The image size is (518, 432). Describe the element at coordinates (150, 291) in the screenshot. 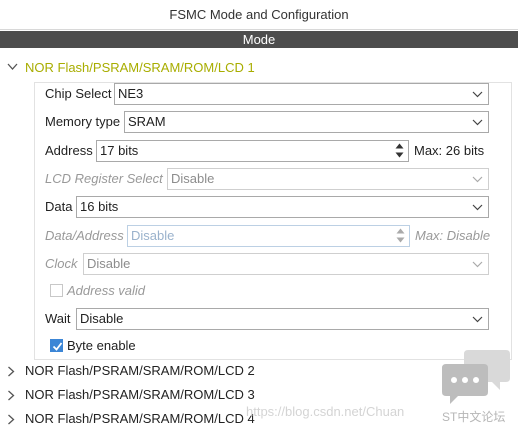

I see `address-valid-row: Address valid` at that location.